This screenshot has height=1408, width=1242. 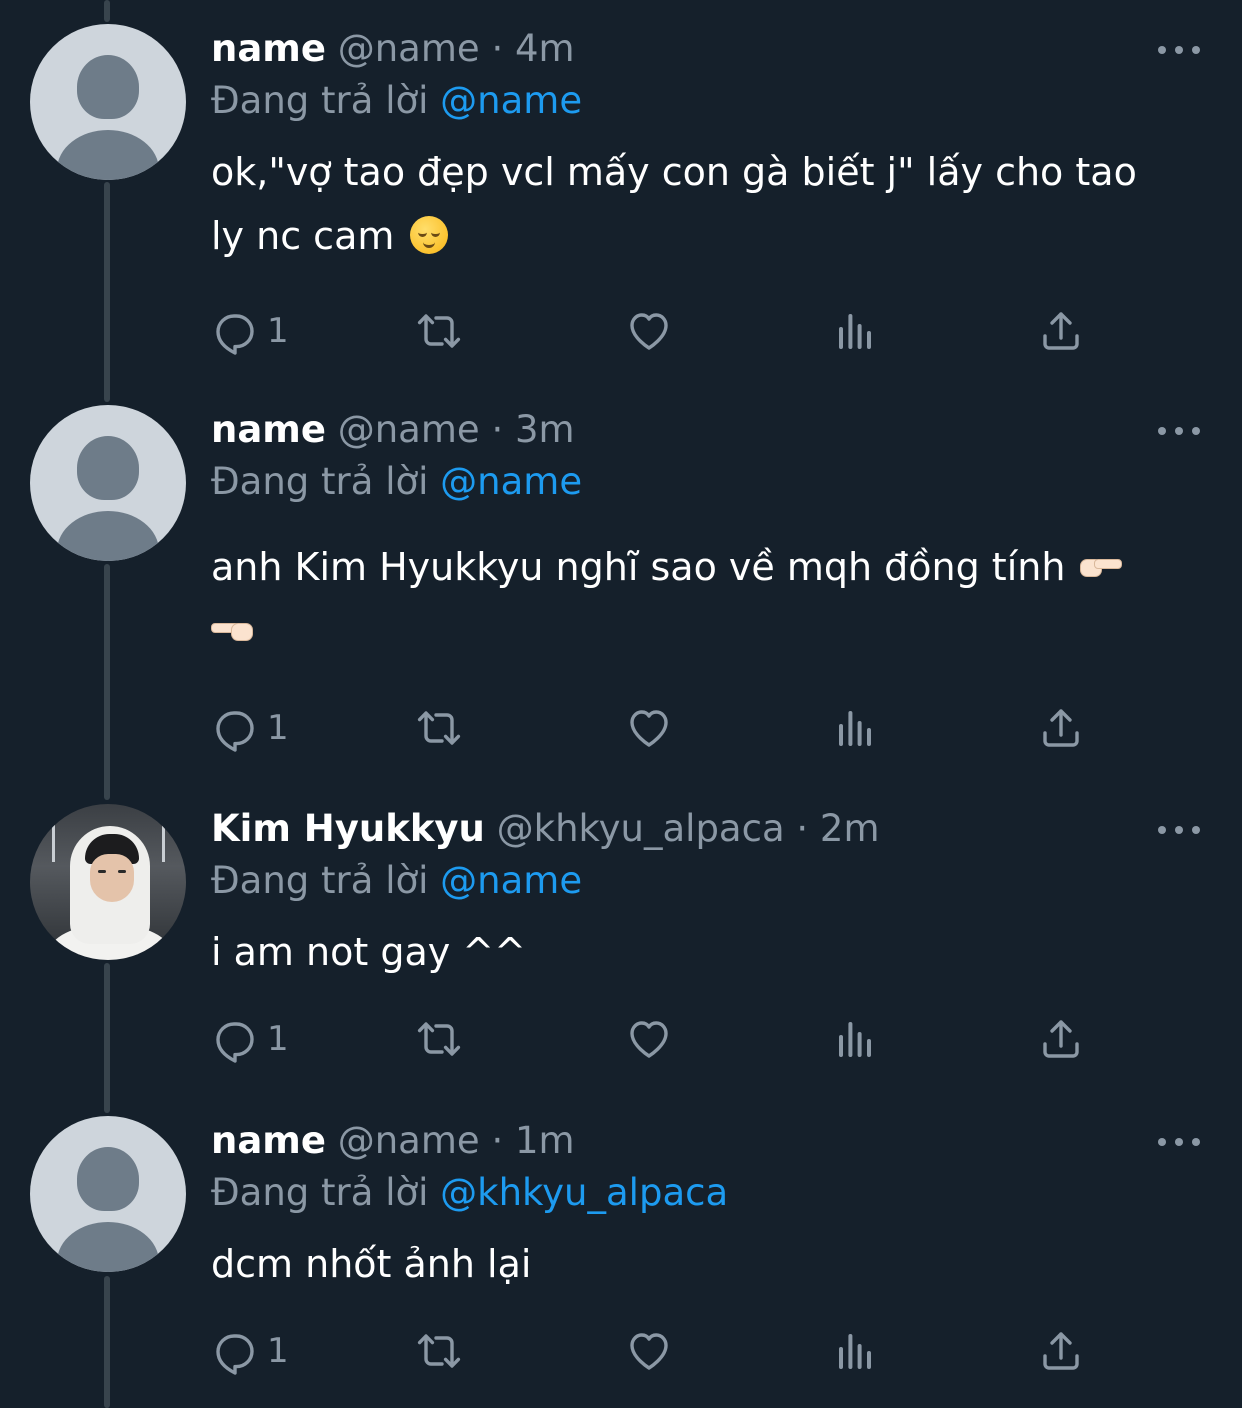 What do you see at coordinates (850, 828) in the screenshot?
I see `timestamp: 2m` at bounding box center [850, 828].